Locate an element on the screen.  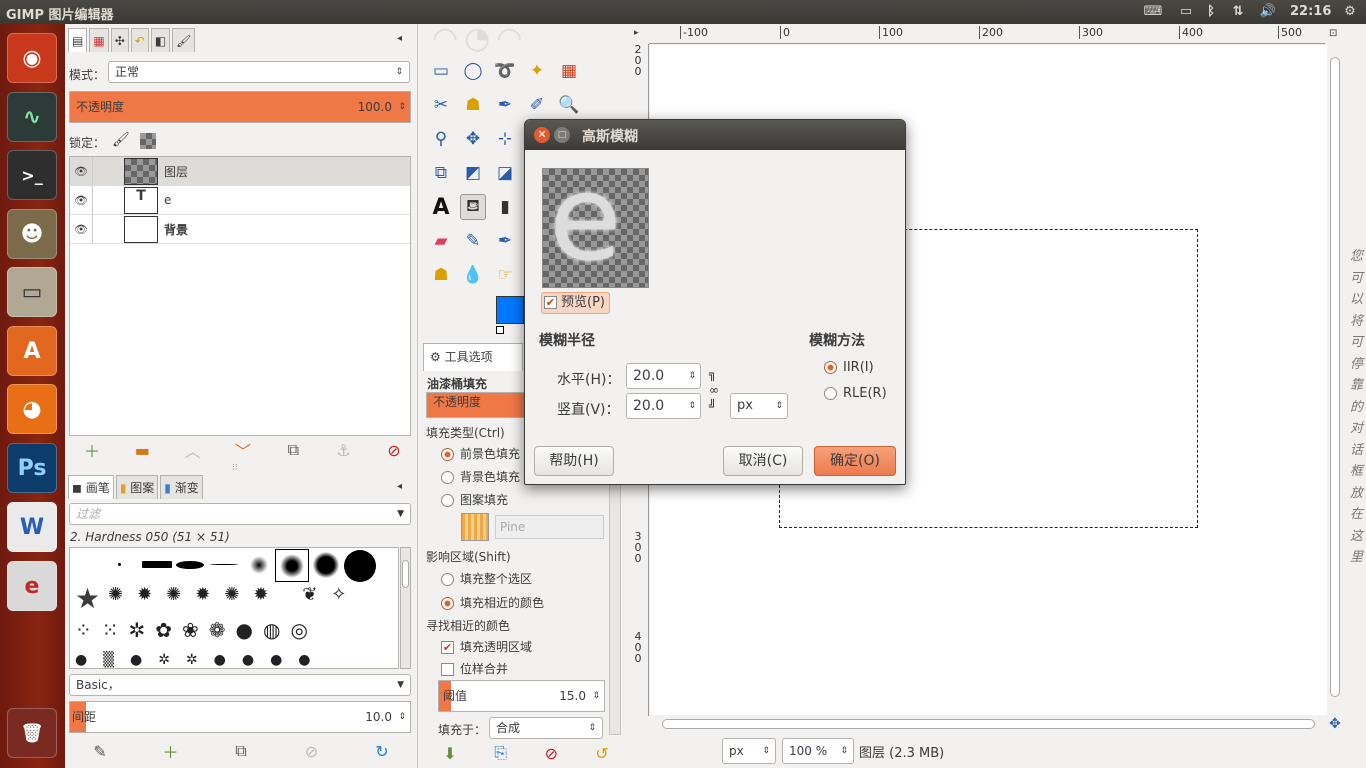
duplicate-brush-icon: ⧉ is located at coordinates (241, 751).